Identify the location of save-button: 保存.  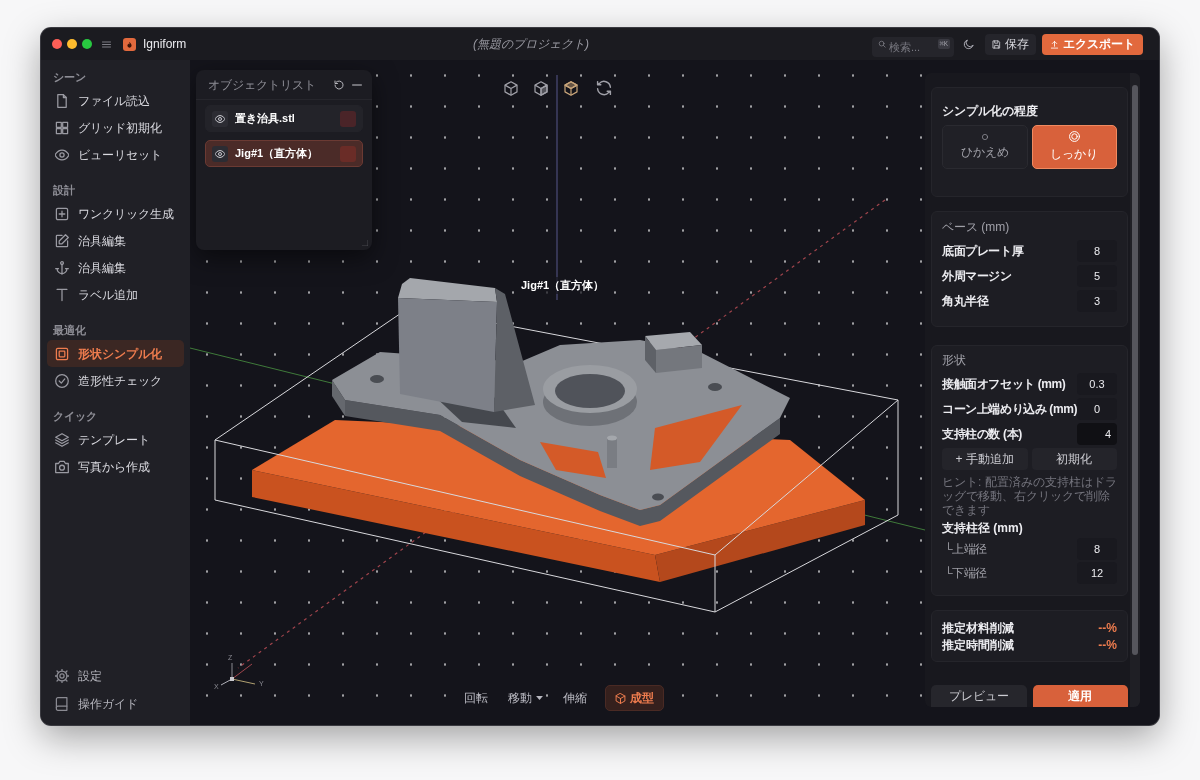
(1010, 44).